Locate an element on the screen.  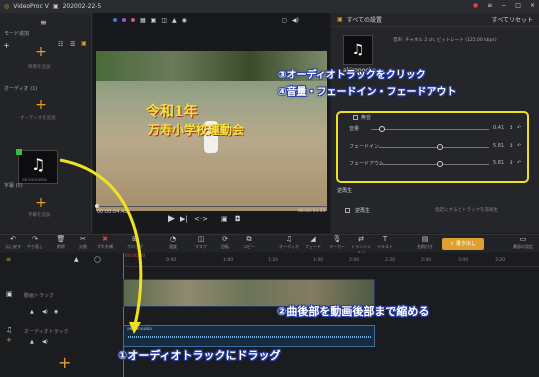
undo-button: ↶ 元に戻す is located at coordinates (13, 244).